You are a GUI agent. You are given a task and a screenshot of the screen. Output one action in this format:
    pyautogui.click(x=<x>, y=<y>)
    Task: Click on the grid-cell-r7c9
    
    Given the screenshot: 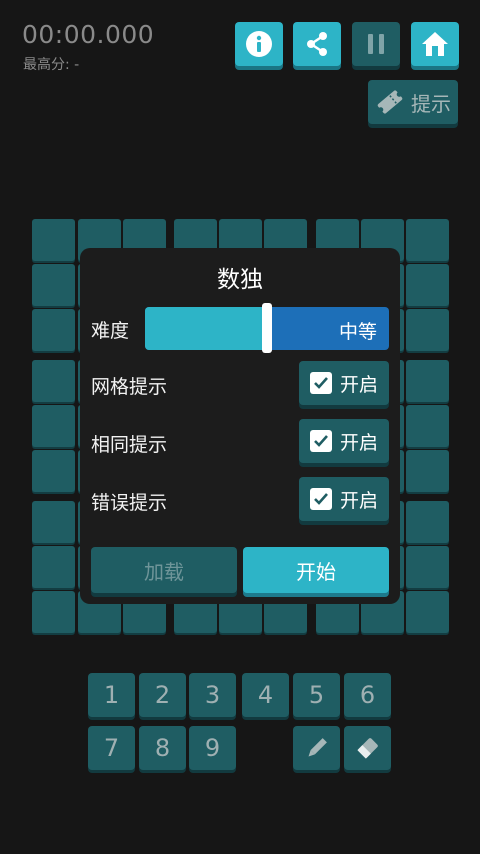 What is the action you would take?
    pyautogui.click(x=427, y=522)
    